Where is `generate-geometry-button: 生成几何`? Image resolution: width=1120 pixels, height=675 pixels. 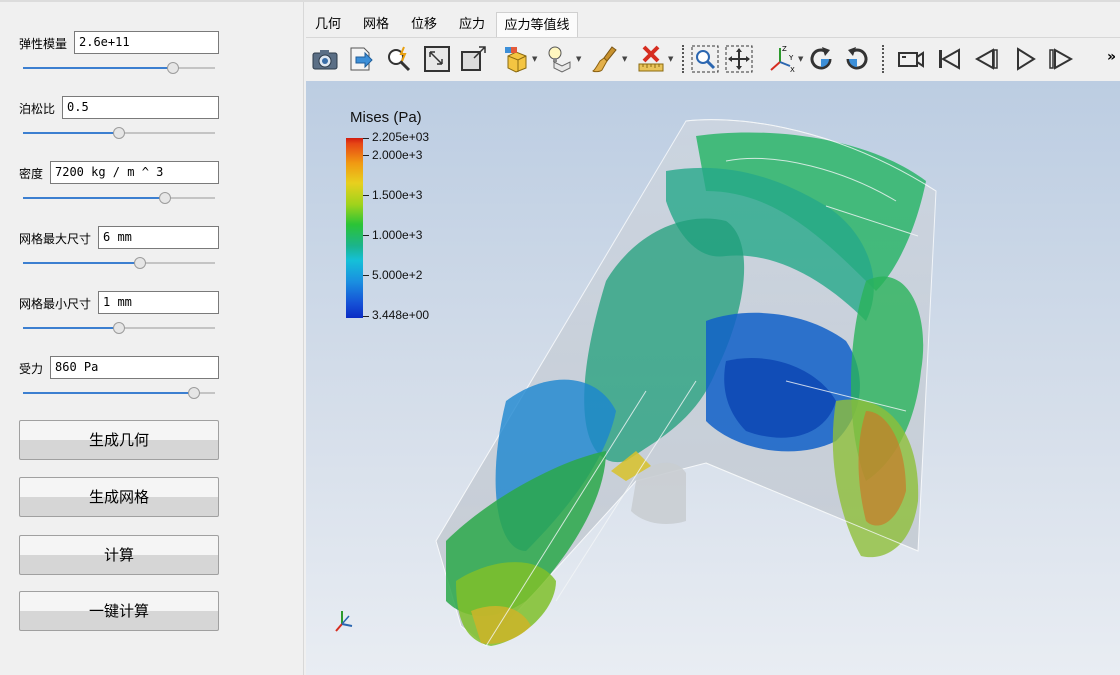
generate-geometry-button: 生成几何 is located at coordinates (119, 440).